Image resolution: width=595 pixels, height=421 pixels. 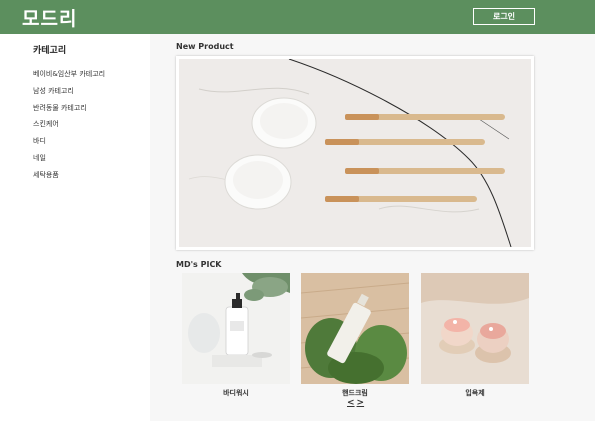 What do you see at coordinates (236, 393) in the screenshot?
I see `product-label-body-wash: 바디워시` at bounding box center [236, 393].